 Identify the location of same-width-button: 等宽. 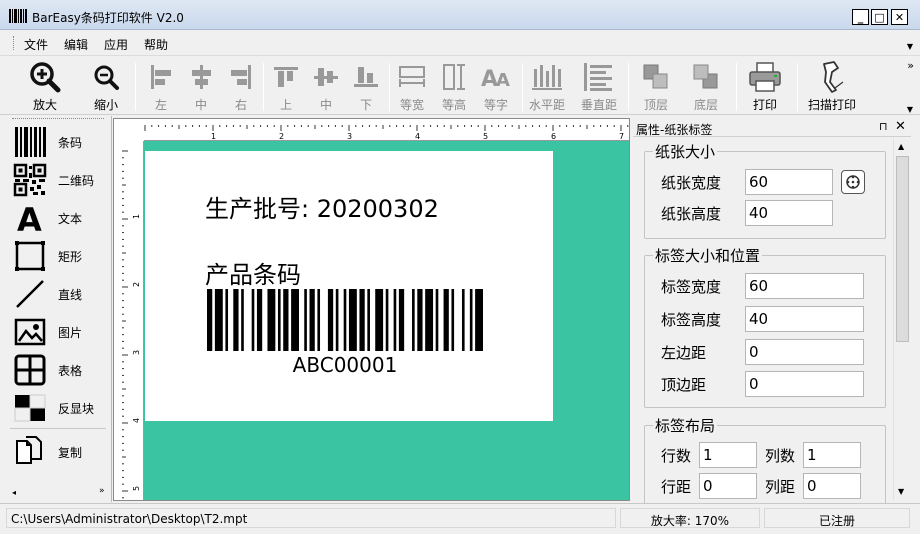
(412, 86).